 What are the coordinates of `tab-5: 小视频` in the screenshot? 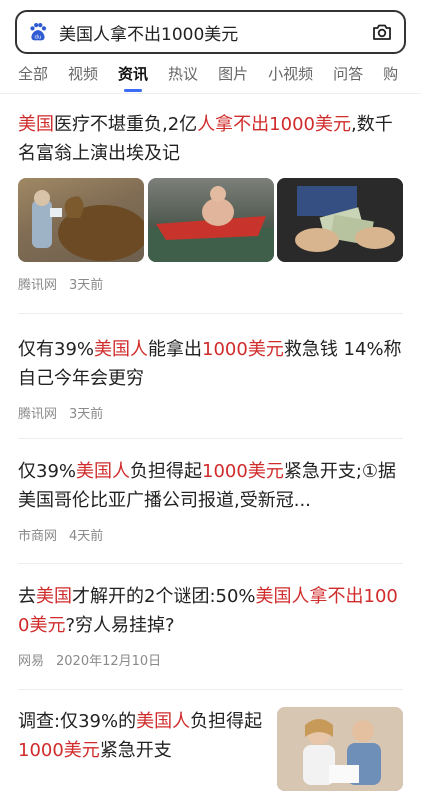 It's located at (290, 75).